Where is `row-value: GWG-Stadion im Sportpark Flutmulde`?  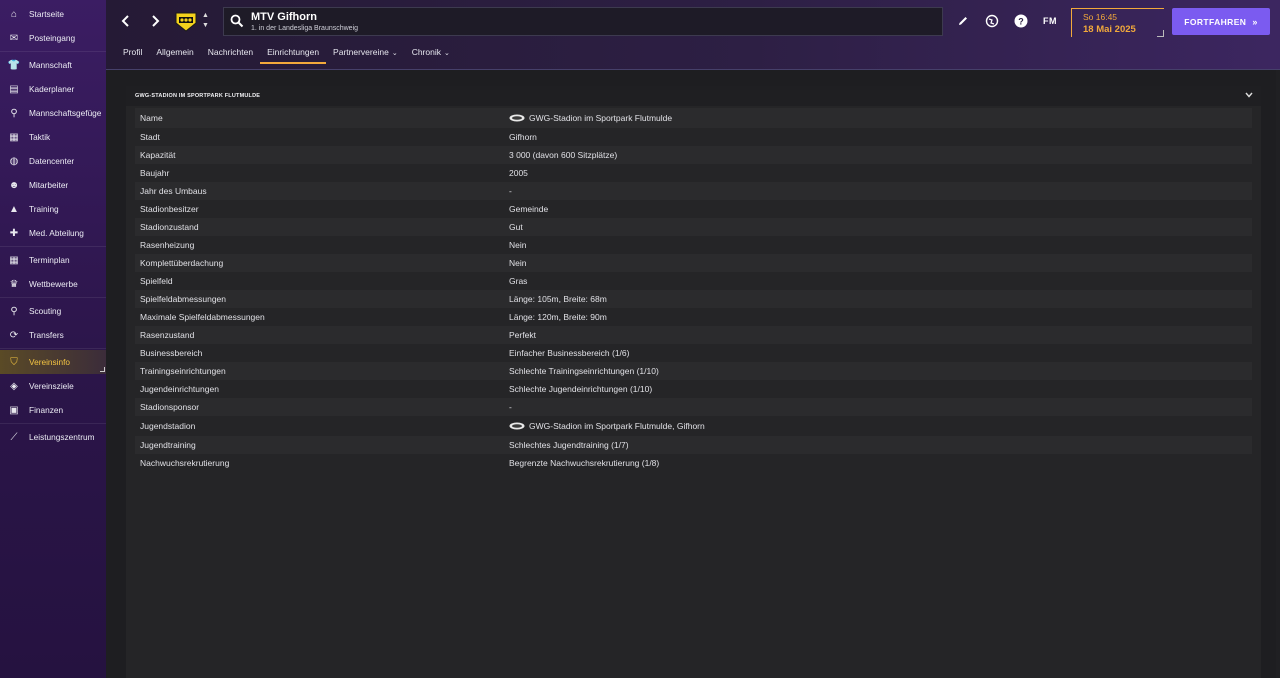
row-value: GWG-Stadion im Sportpark Flutmulde is located at coordinates (590, 118).